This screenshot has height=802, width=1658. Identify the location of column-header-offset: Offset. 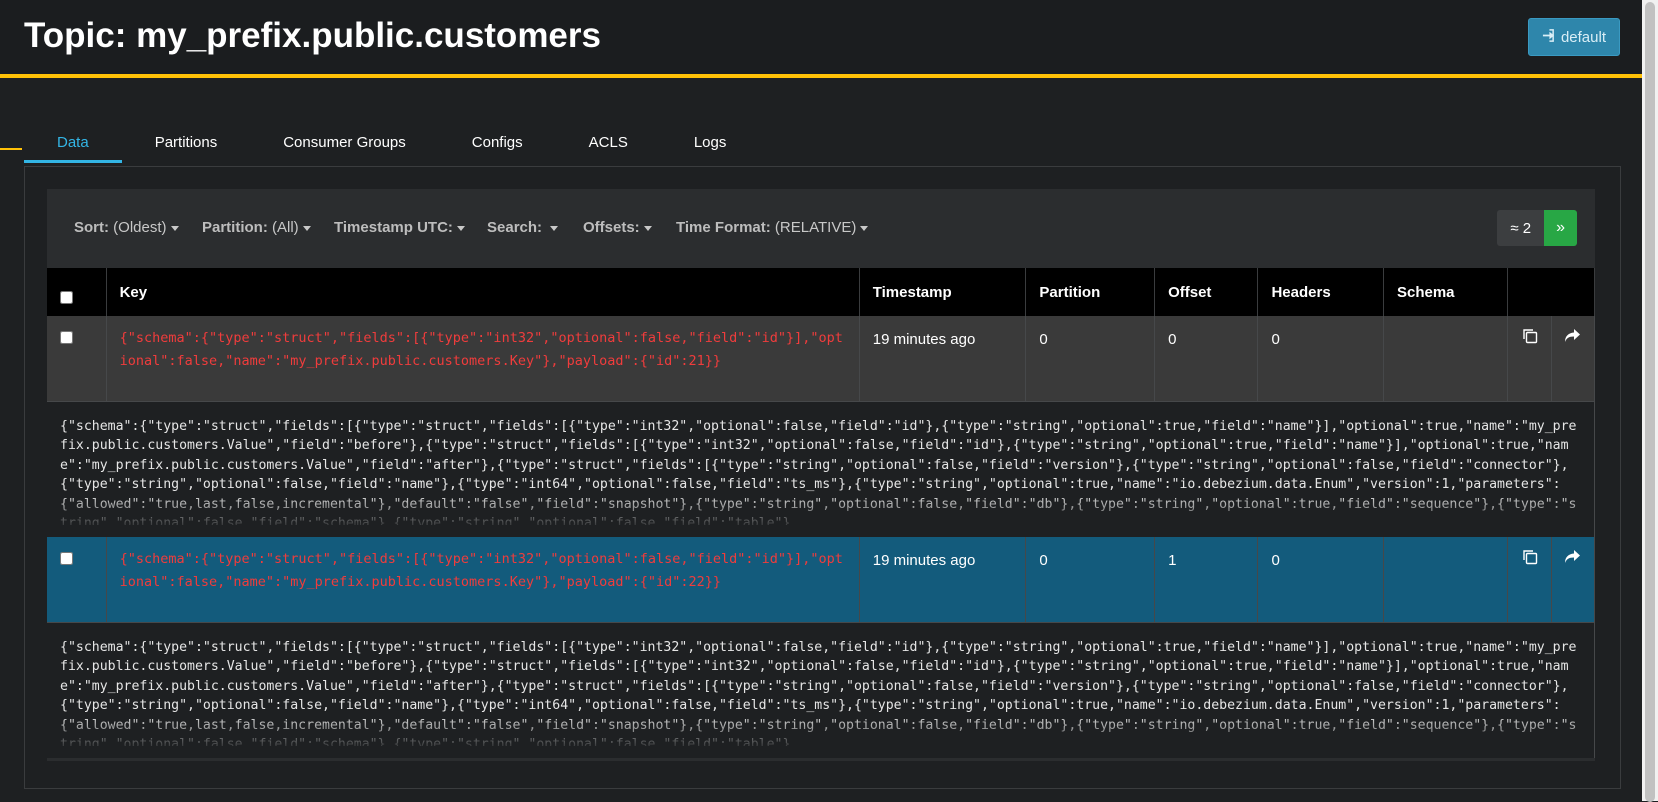
(1206, 292).